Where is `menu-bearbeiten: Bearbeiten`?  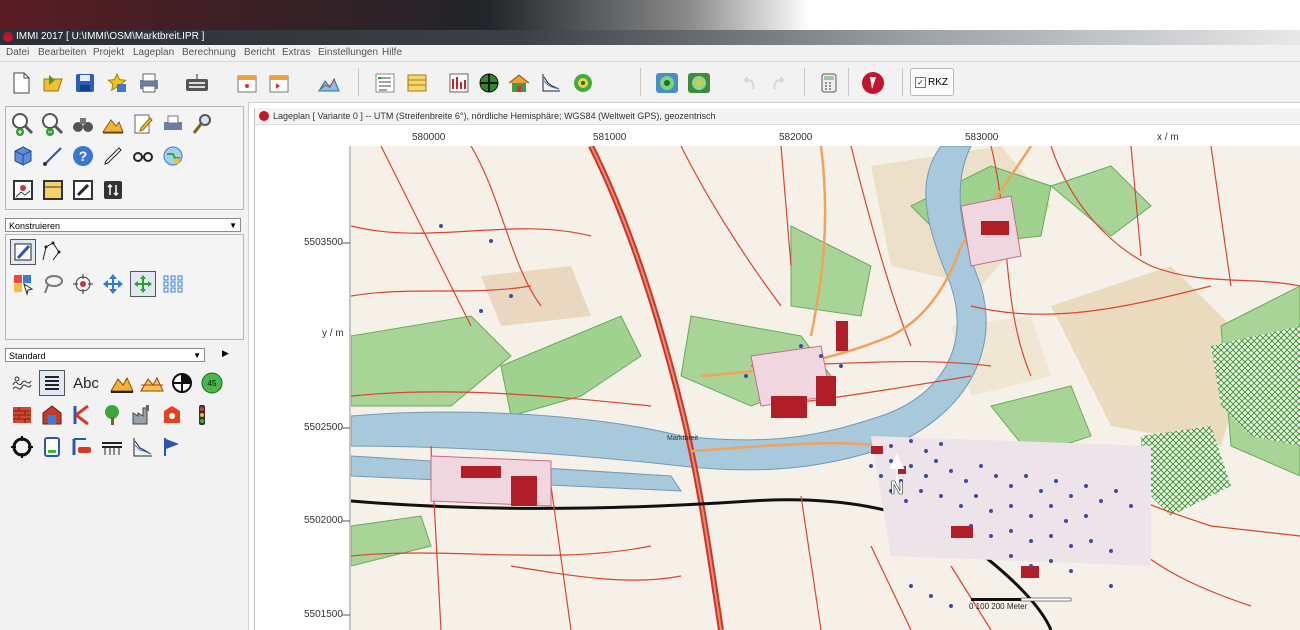
menu-bearbeiten: Bearbeiten is located at coordinates (62, 52).